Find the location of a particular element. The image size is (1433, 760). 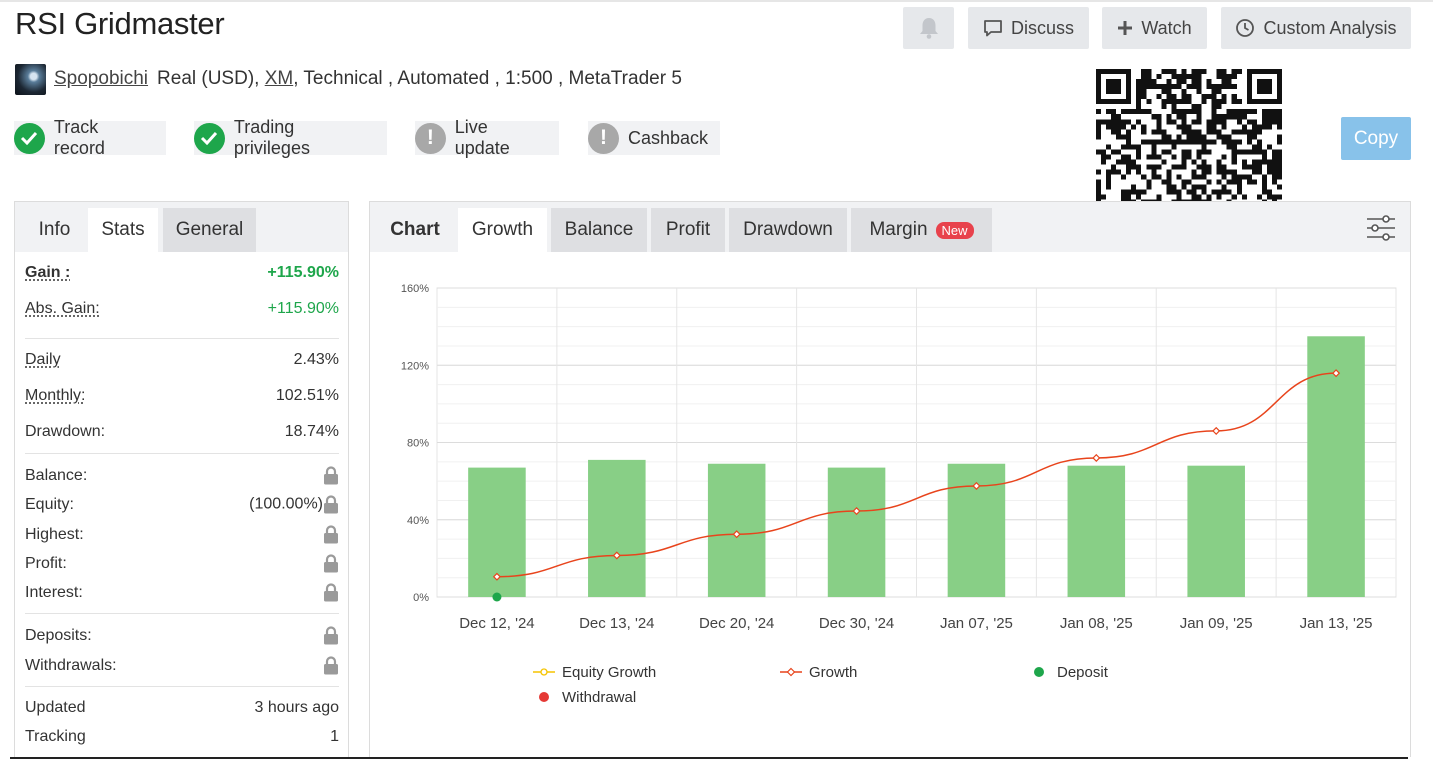

stat-value: 2.43% is located at coordinates (316, 359).